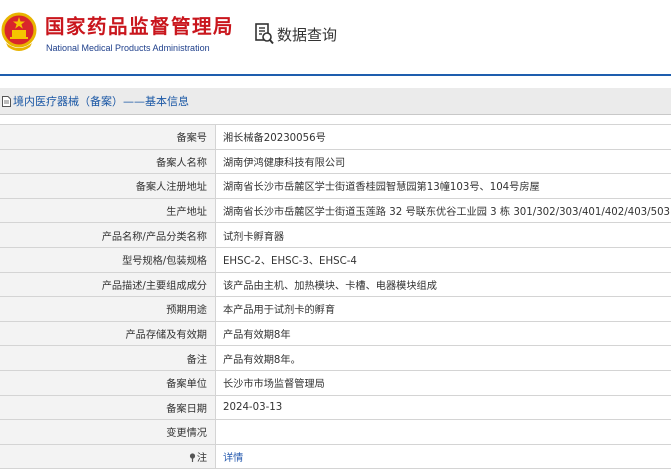 This screenshot has width=671, height=469. What do you see at coordinates (443, 186) in the screenshot?
I see `field-value: 湖南省长沙市岳麓区学士街道香桂园智慧园第13幢103号、104号房屋` at bounding box center [443, 186].